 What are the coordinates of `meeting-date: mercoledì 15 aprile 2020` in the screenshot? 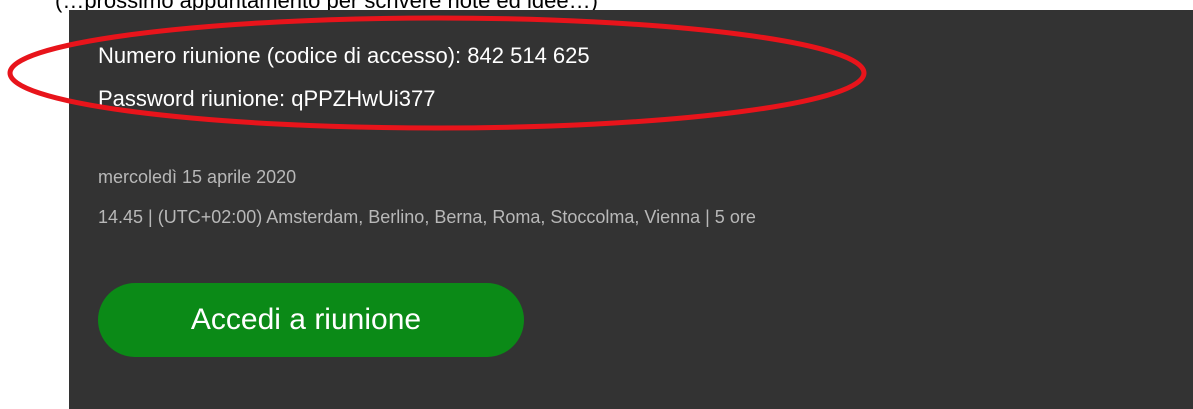 It's located at (197, 177).